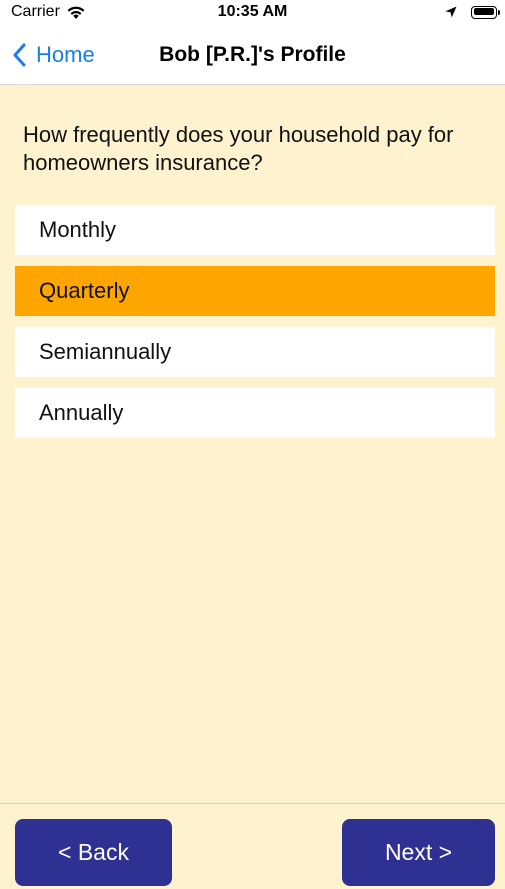 The width and height of the screenshot is (505, 889). Describe the element at coordinates (255, 230) in the screenshot. I see `option-monthly: Monthly` at that location.